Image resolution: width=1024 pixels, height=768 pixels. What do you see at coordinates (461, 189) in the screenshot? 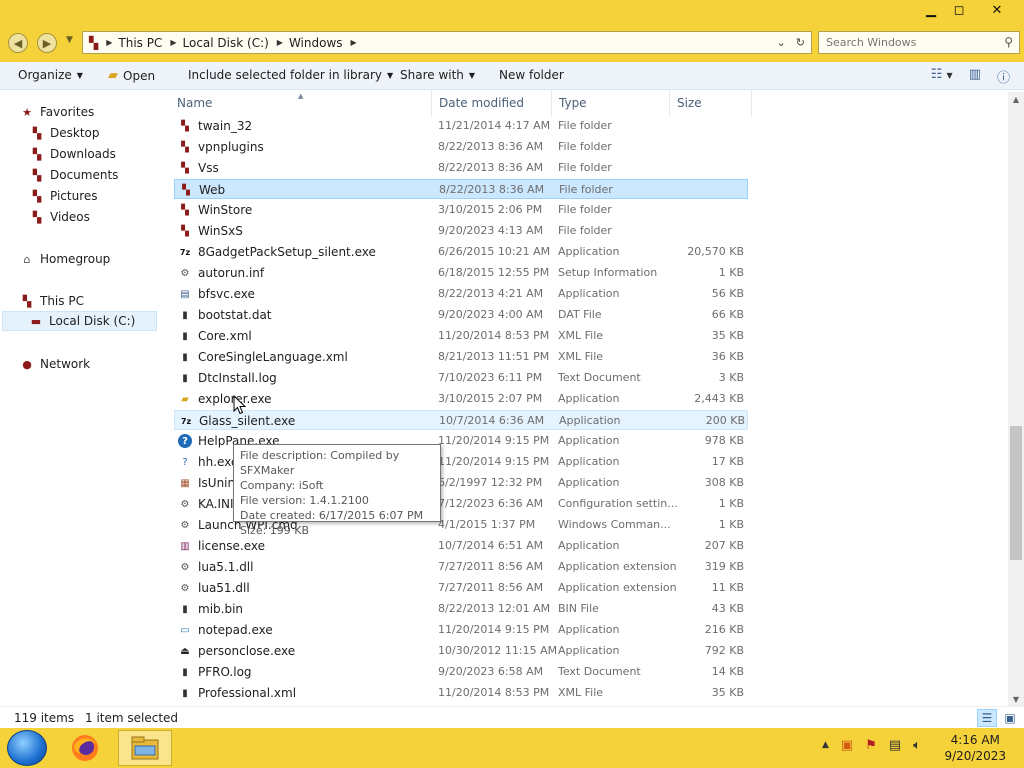
I see `file-row: ▚ Web 8/22/2013 8:36 AM File folder` at bounding box center [461, 189].